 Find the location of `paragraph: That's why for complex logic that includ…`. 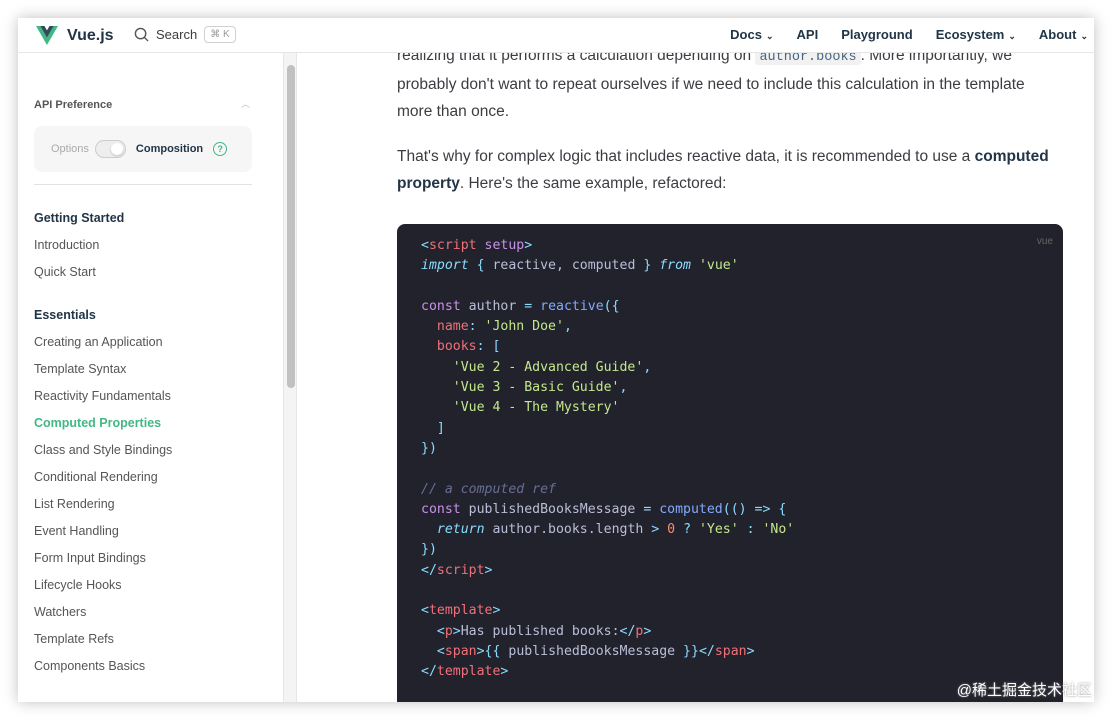

paragraph: That's why for complex logic that includ… is located at coordinates (729, 170).